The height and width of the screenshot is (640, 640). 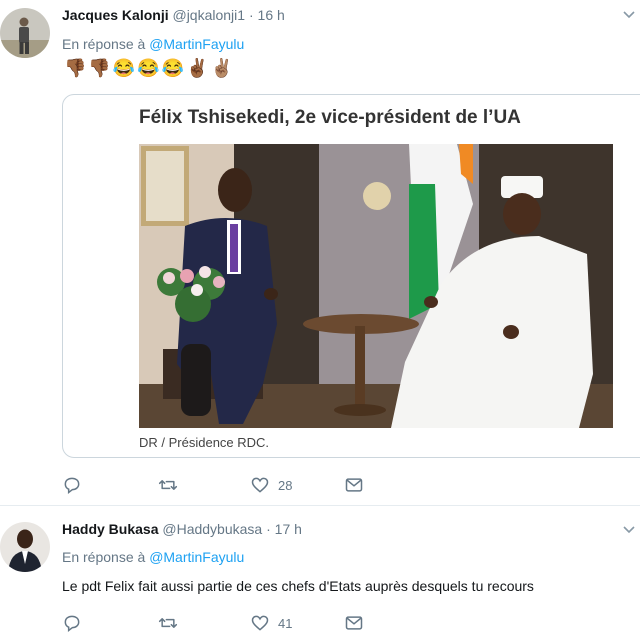 What do you see at coordinates (208, 15) in the screenshot?
I see `author-handle: @jqkalonji1` at bounding box center [208, 15].